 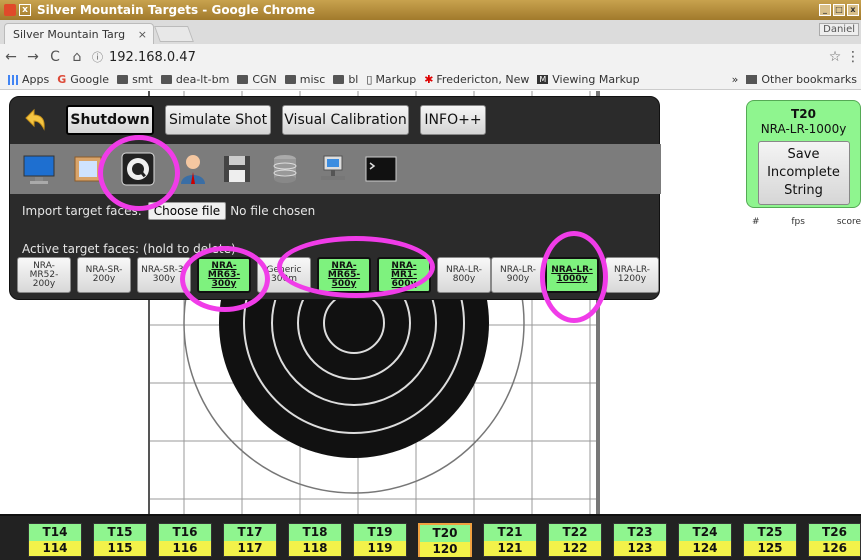 I want to click on choose-file-button: Choose file, so click(x=187, y=211).